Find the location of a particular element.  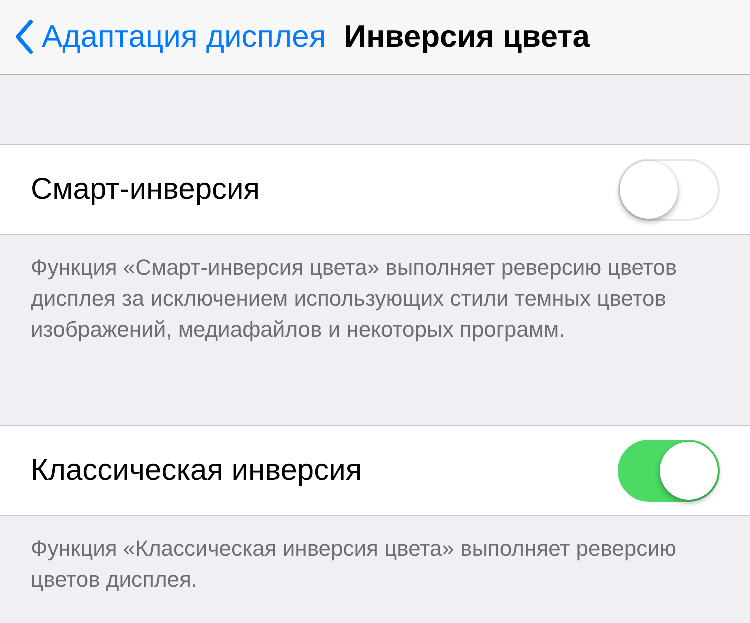

footer-description: Функция «Классическая инверсия цвета» выполняет реверсию цветов дисплея. is located at coordinates (354, 564).